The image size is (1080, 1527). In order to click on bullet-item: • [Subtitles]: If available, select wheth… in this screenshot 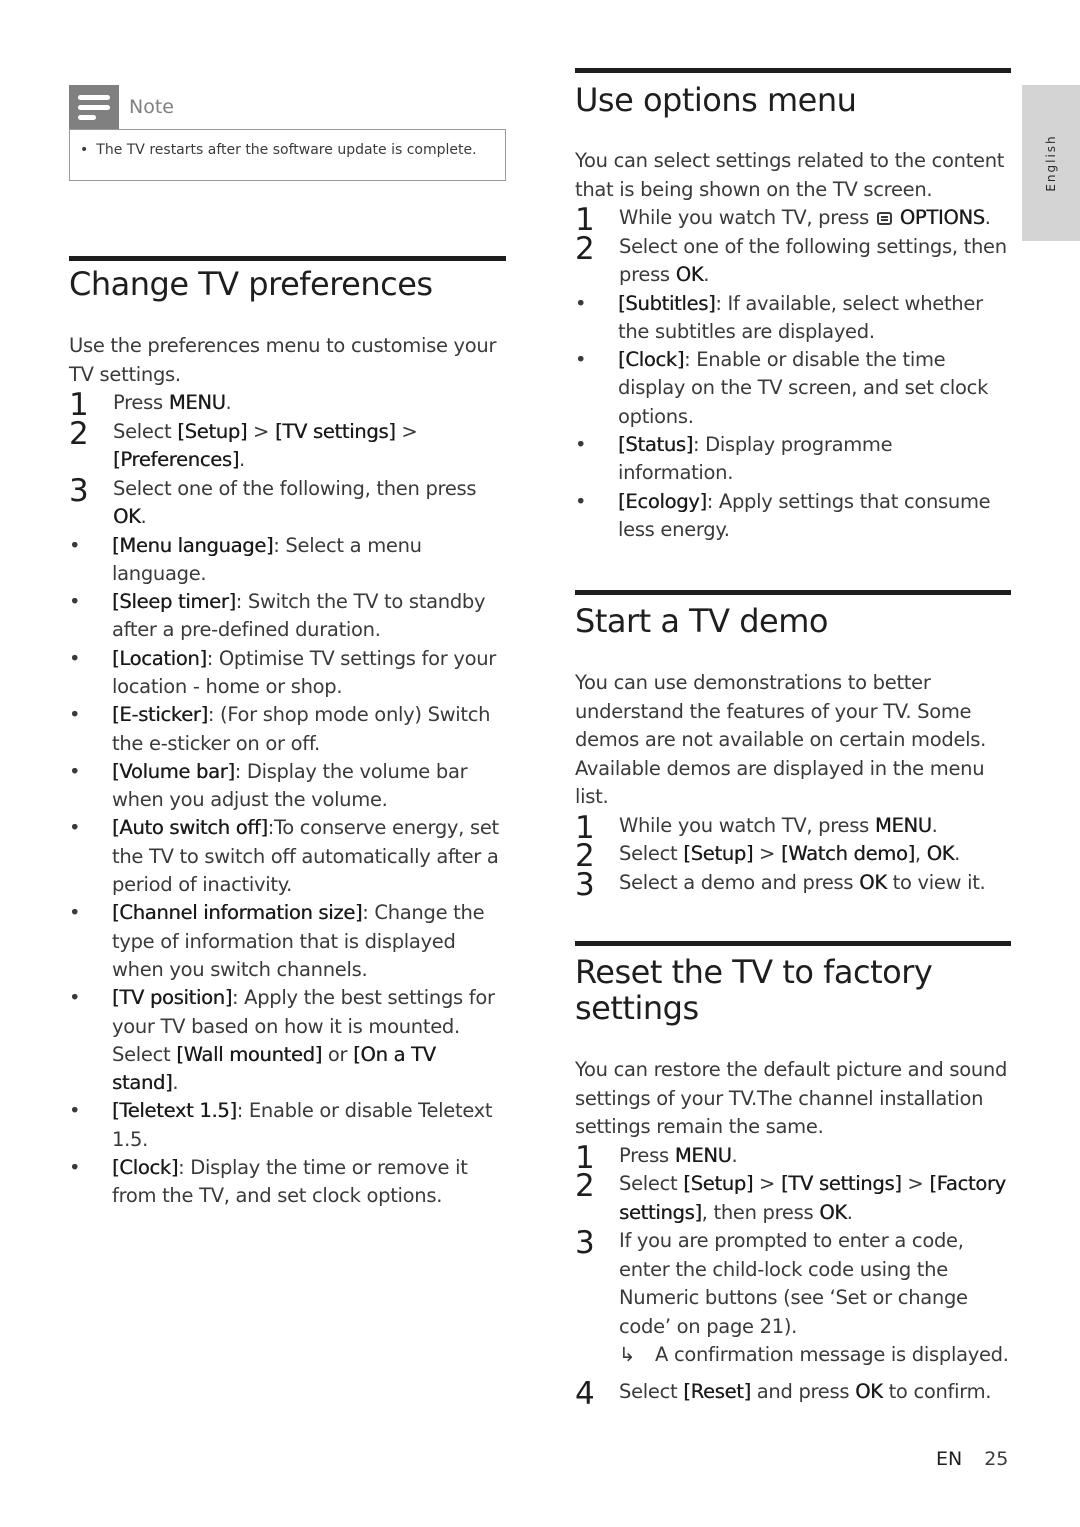, I will do `click(793, 318)`.